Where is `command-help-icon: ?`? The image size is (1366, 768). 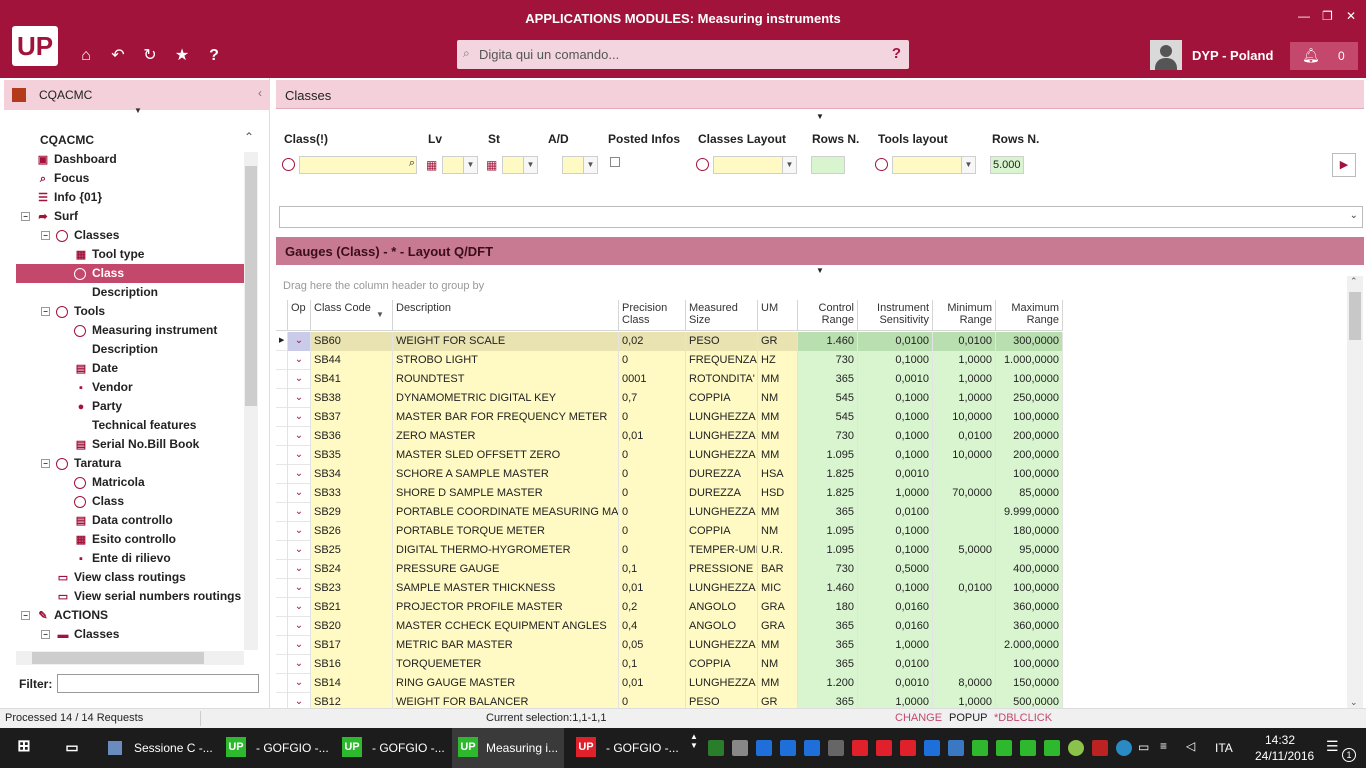 command-help-icon: ? is located at coordinates (896, 53).